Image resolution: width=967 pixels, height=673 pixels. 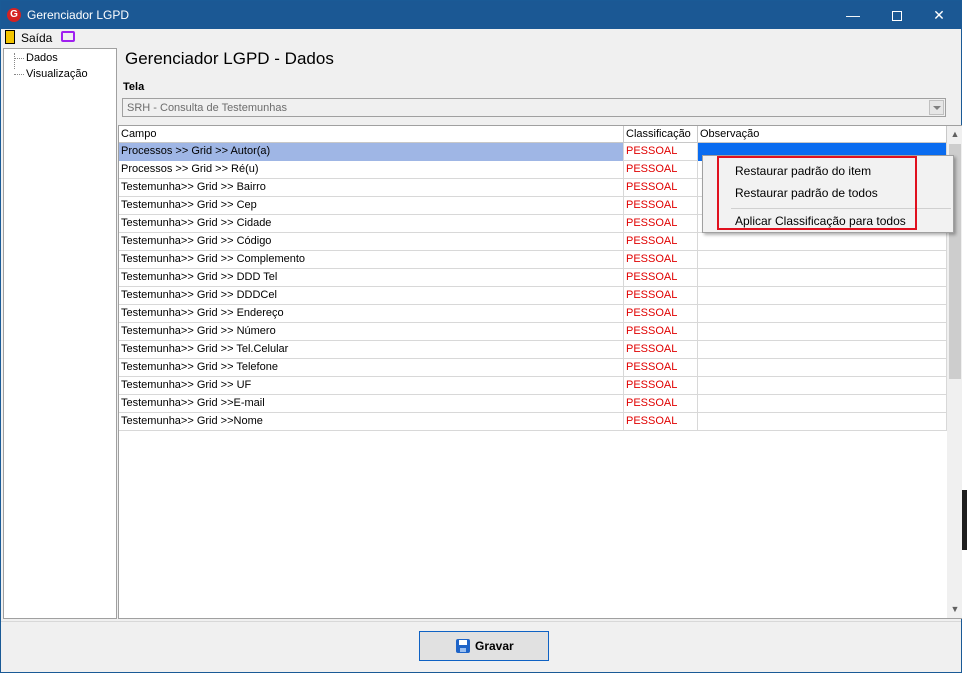 I want to click on table-row: Testemunha>> Grid >> UF PESSOAL, so click(x=533, y=386).